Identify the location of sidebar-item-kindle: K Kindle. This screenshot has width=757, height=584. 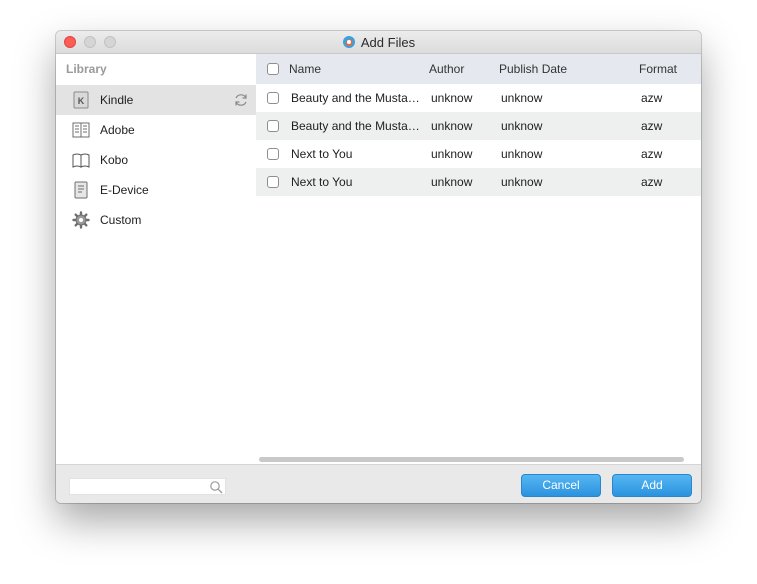
(156, 100).